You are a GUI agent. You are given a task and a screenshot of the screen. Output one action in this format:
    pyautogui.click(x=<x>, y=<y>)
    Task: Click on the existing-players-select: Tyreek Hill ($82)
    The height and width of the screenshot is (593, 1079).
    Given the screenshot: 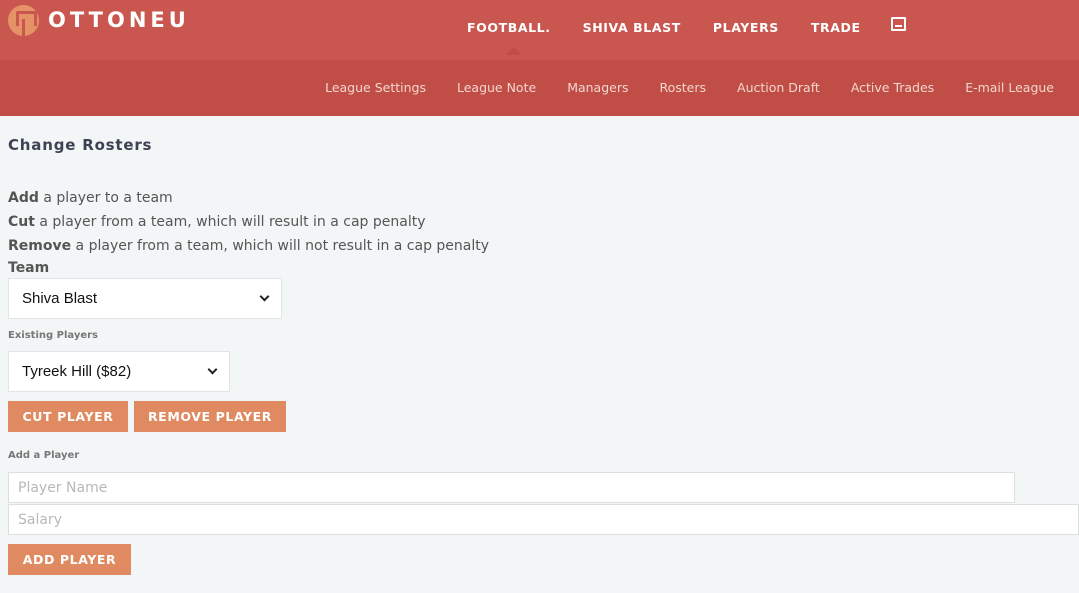 What is the action you would take?
    pyautogui.click(x=119, y=371)
    